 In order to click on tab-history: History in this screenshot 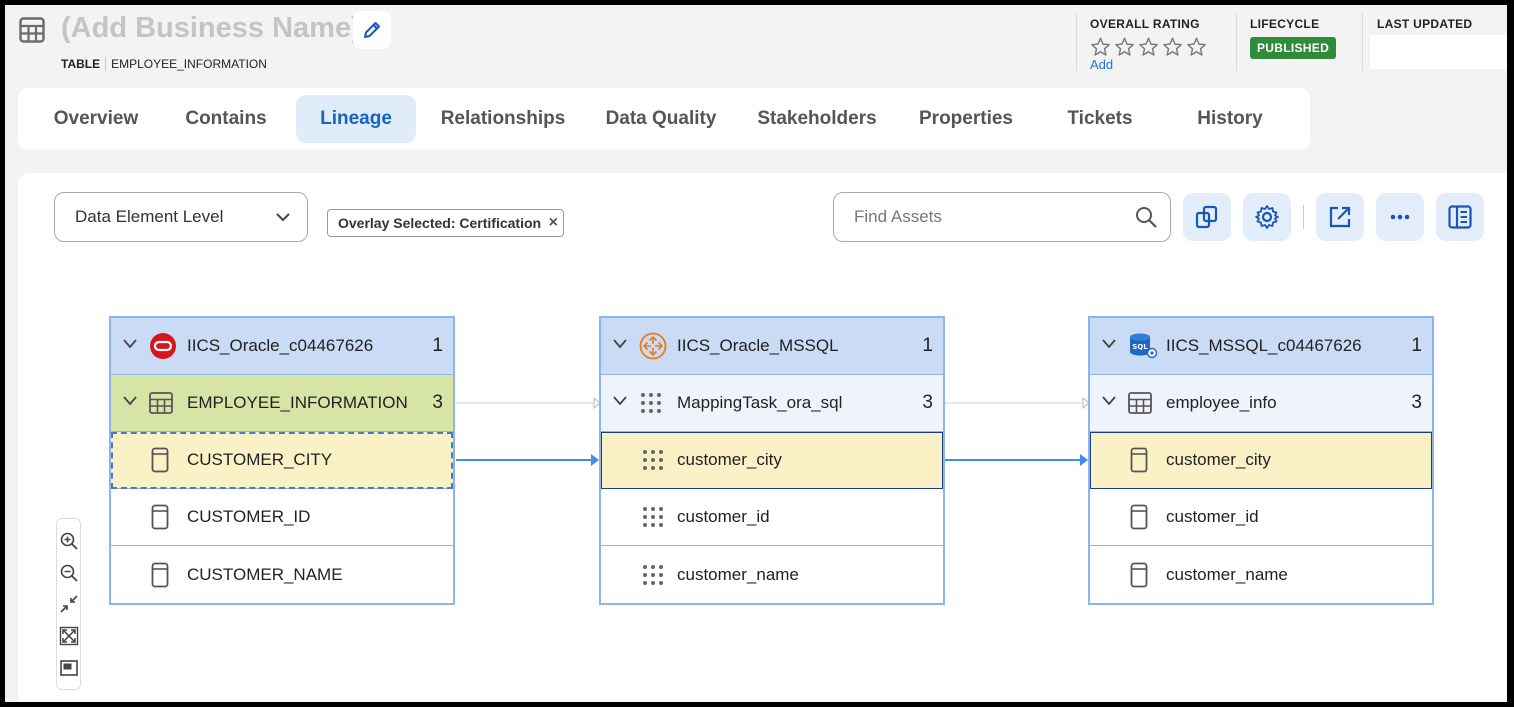, I will do `click(1230, 119)`.